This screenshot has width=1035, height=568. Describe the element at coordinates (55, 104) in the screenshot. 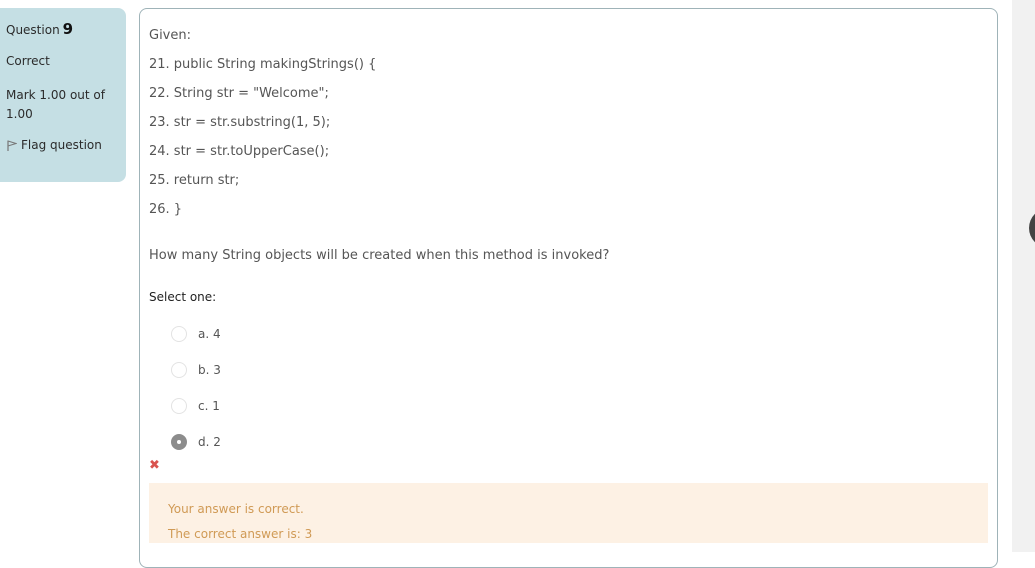

I see `question-grade: Mark 1.00 out of 1.00` at that location.